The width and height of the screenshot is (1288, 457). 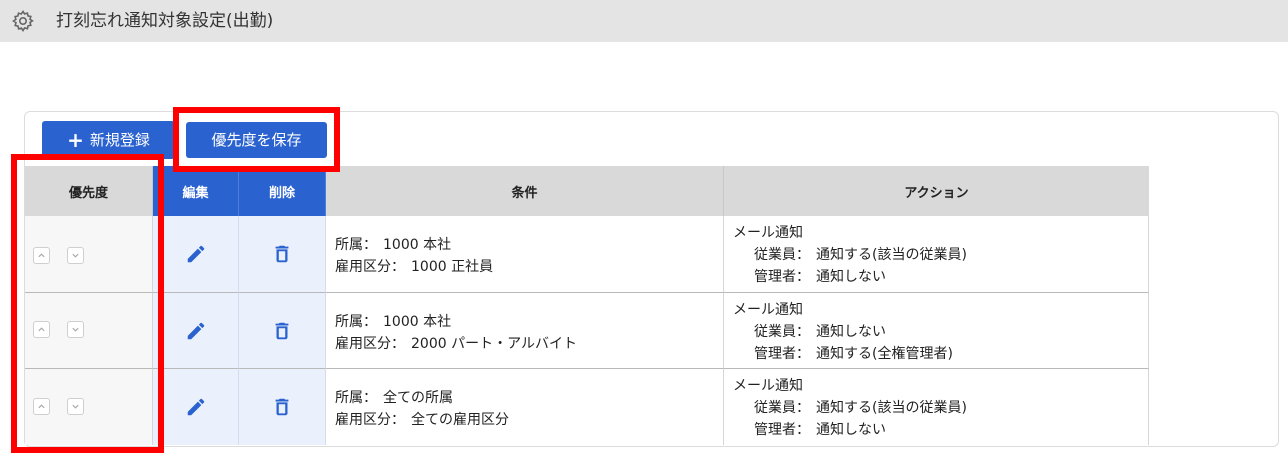 I want to click on new-register-button: + 新規登録, so click(x=108, y=140).